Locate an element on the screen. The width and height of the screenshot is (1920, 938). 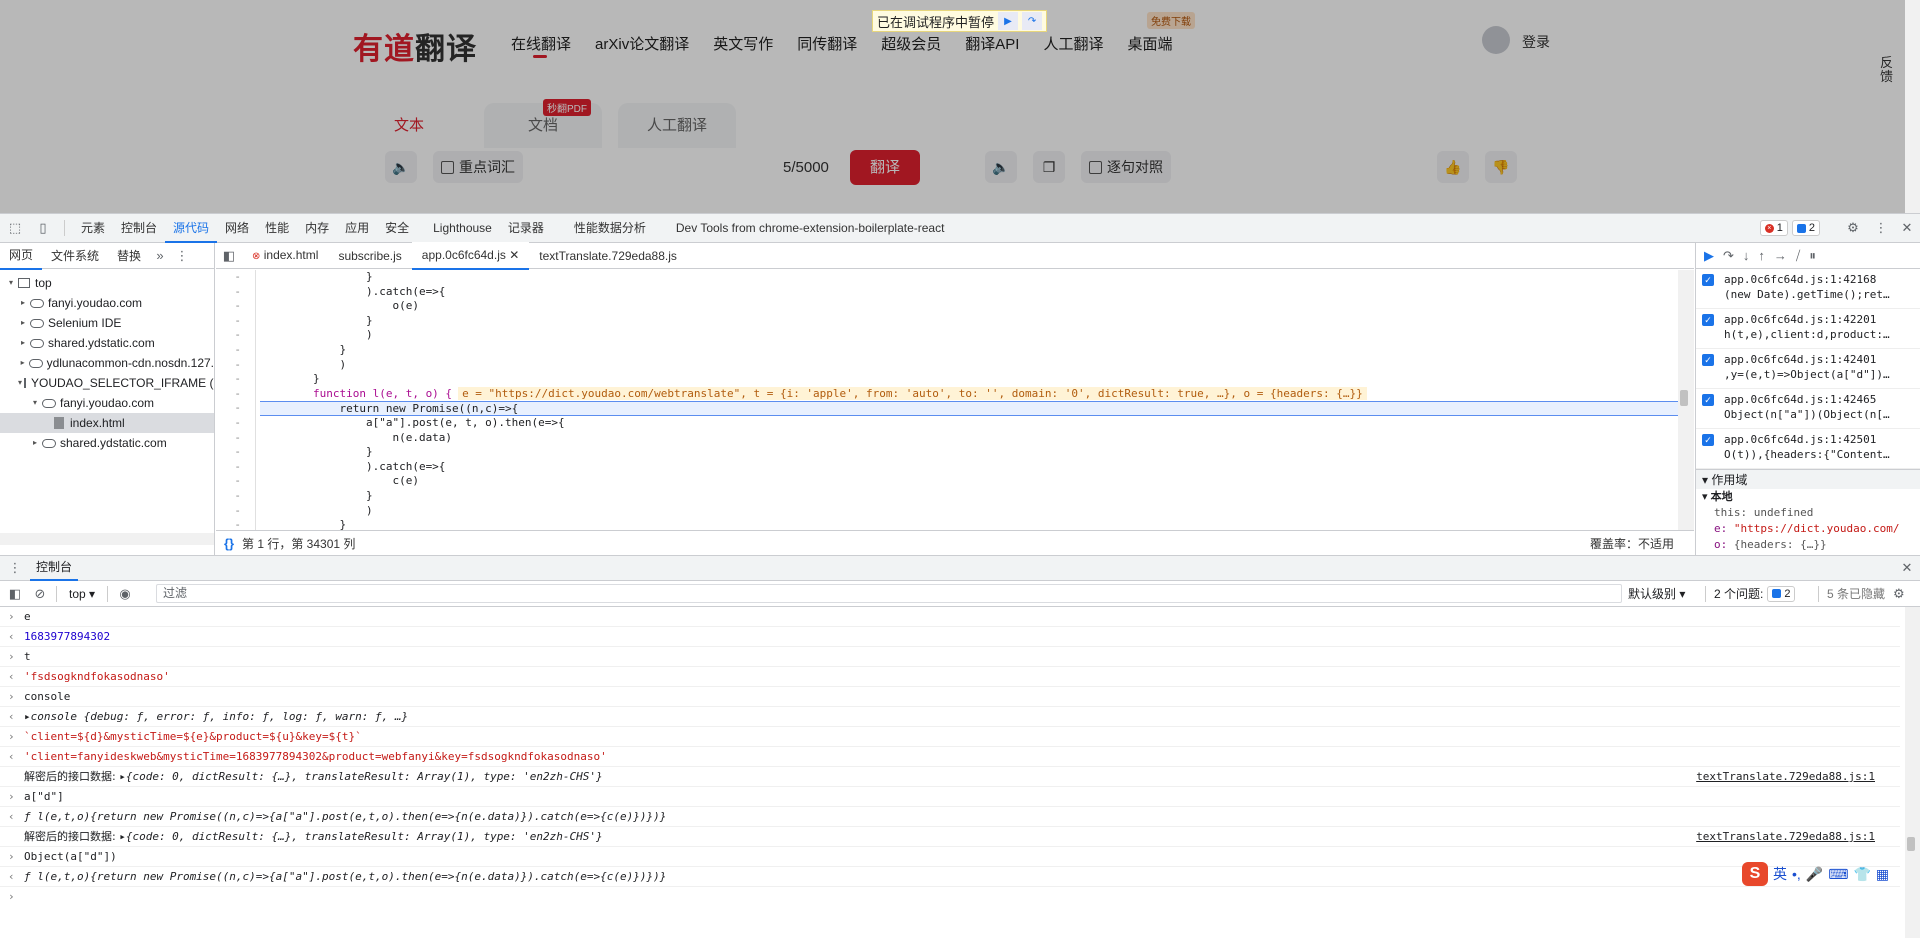
scope-section-header: ▾ 作用域 is located at coordinates (1808, 479).